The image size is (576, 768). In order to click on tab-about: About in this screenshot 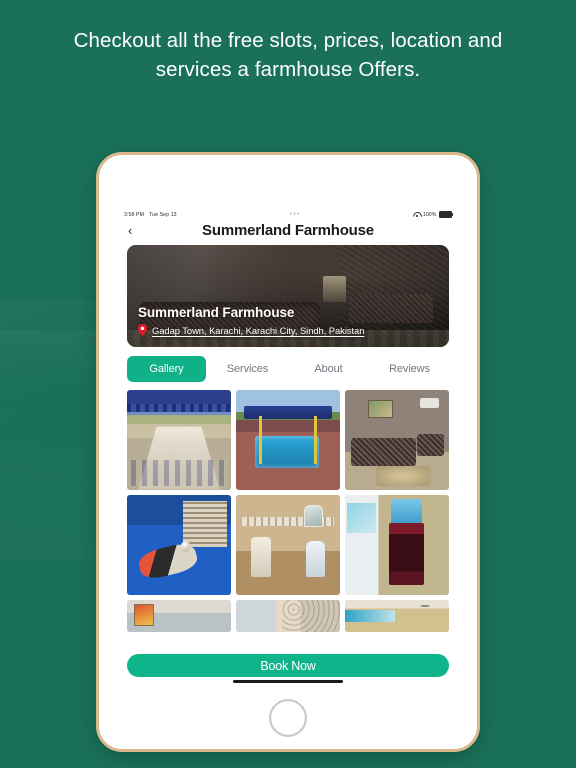, I will do `click(328, 369)`.